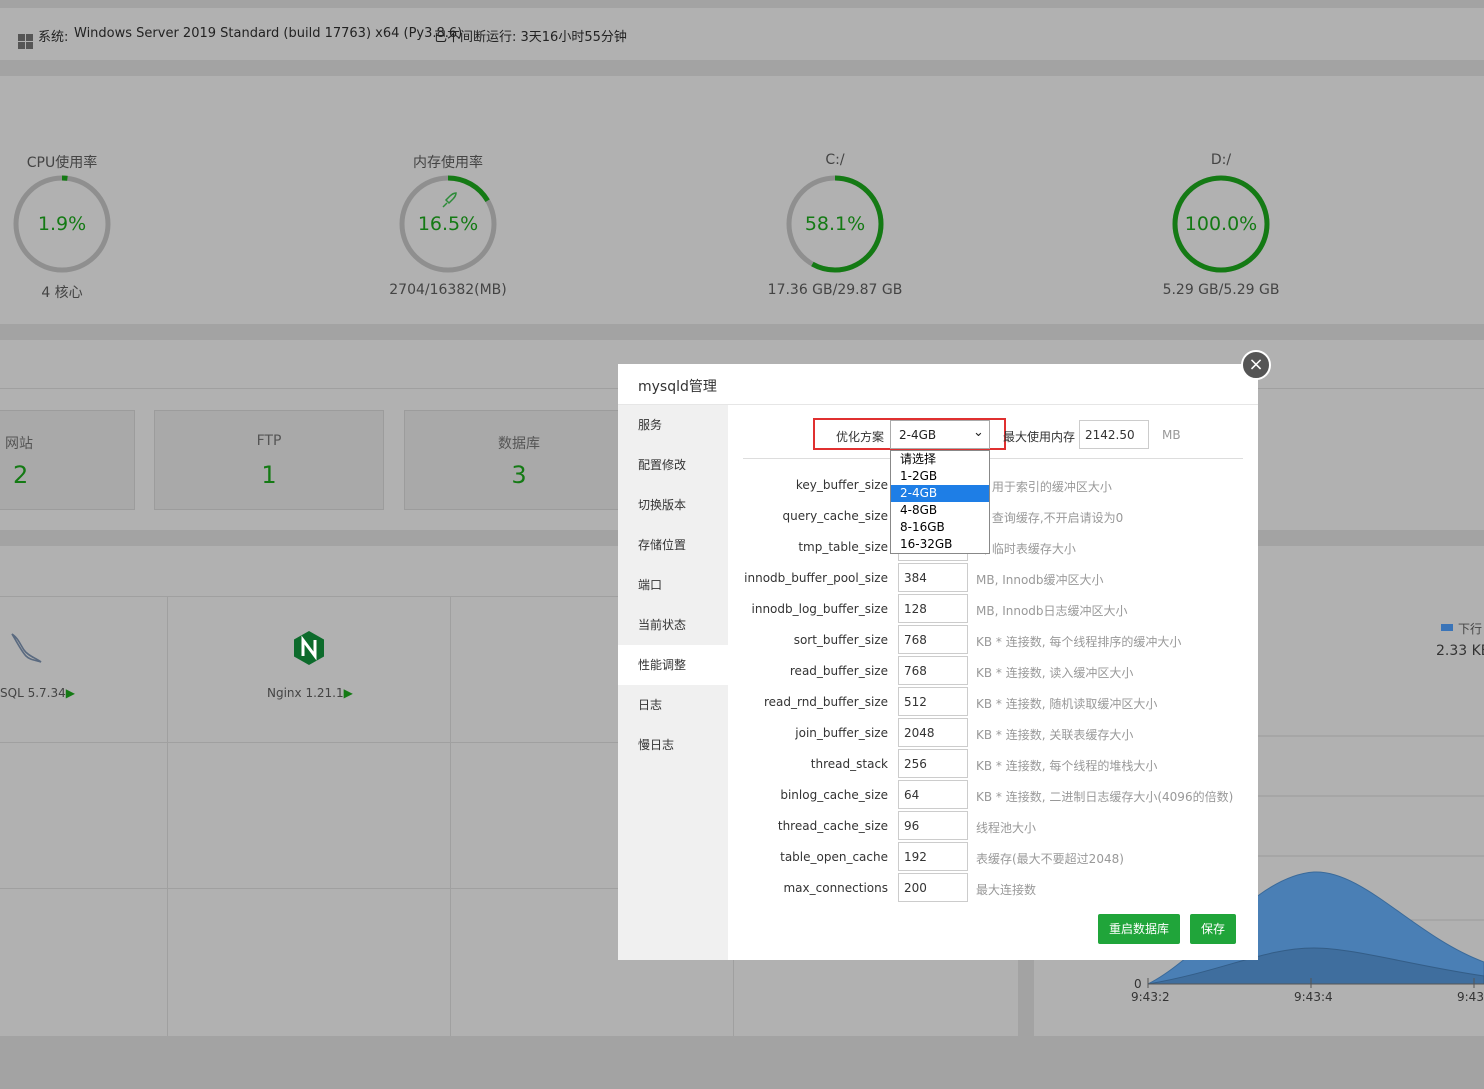  I want to click on param-label-table-open-cache: table_open_cache, so click(834, 857).